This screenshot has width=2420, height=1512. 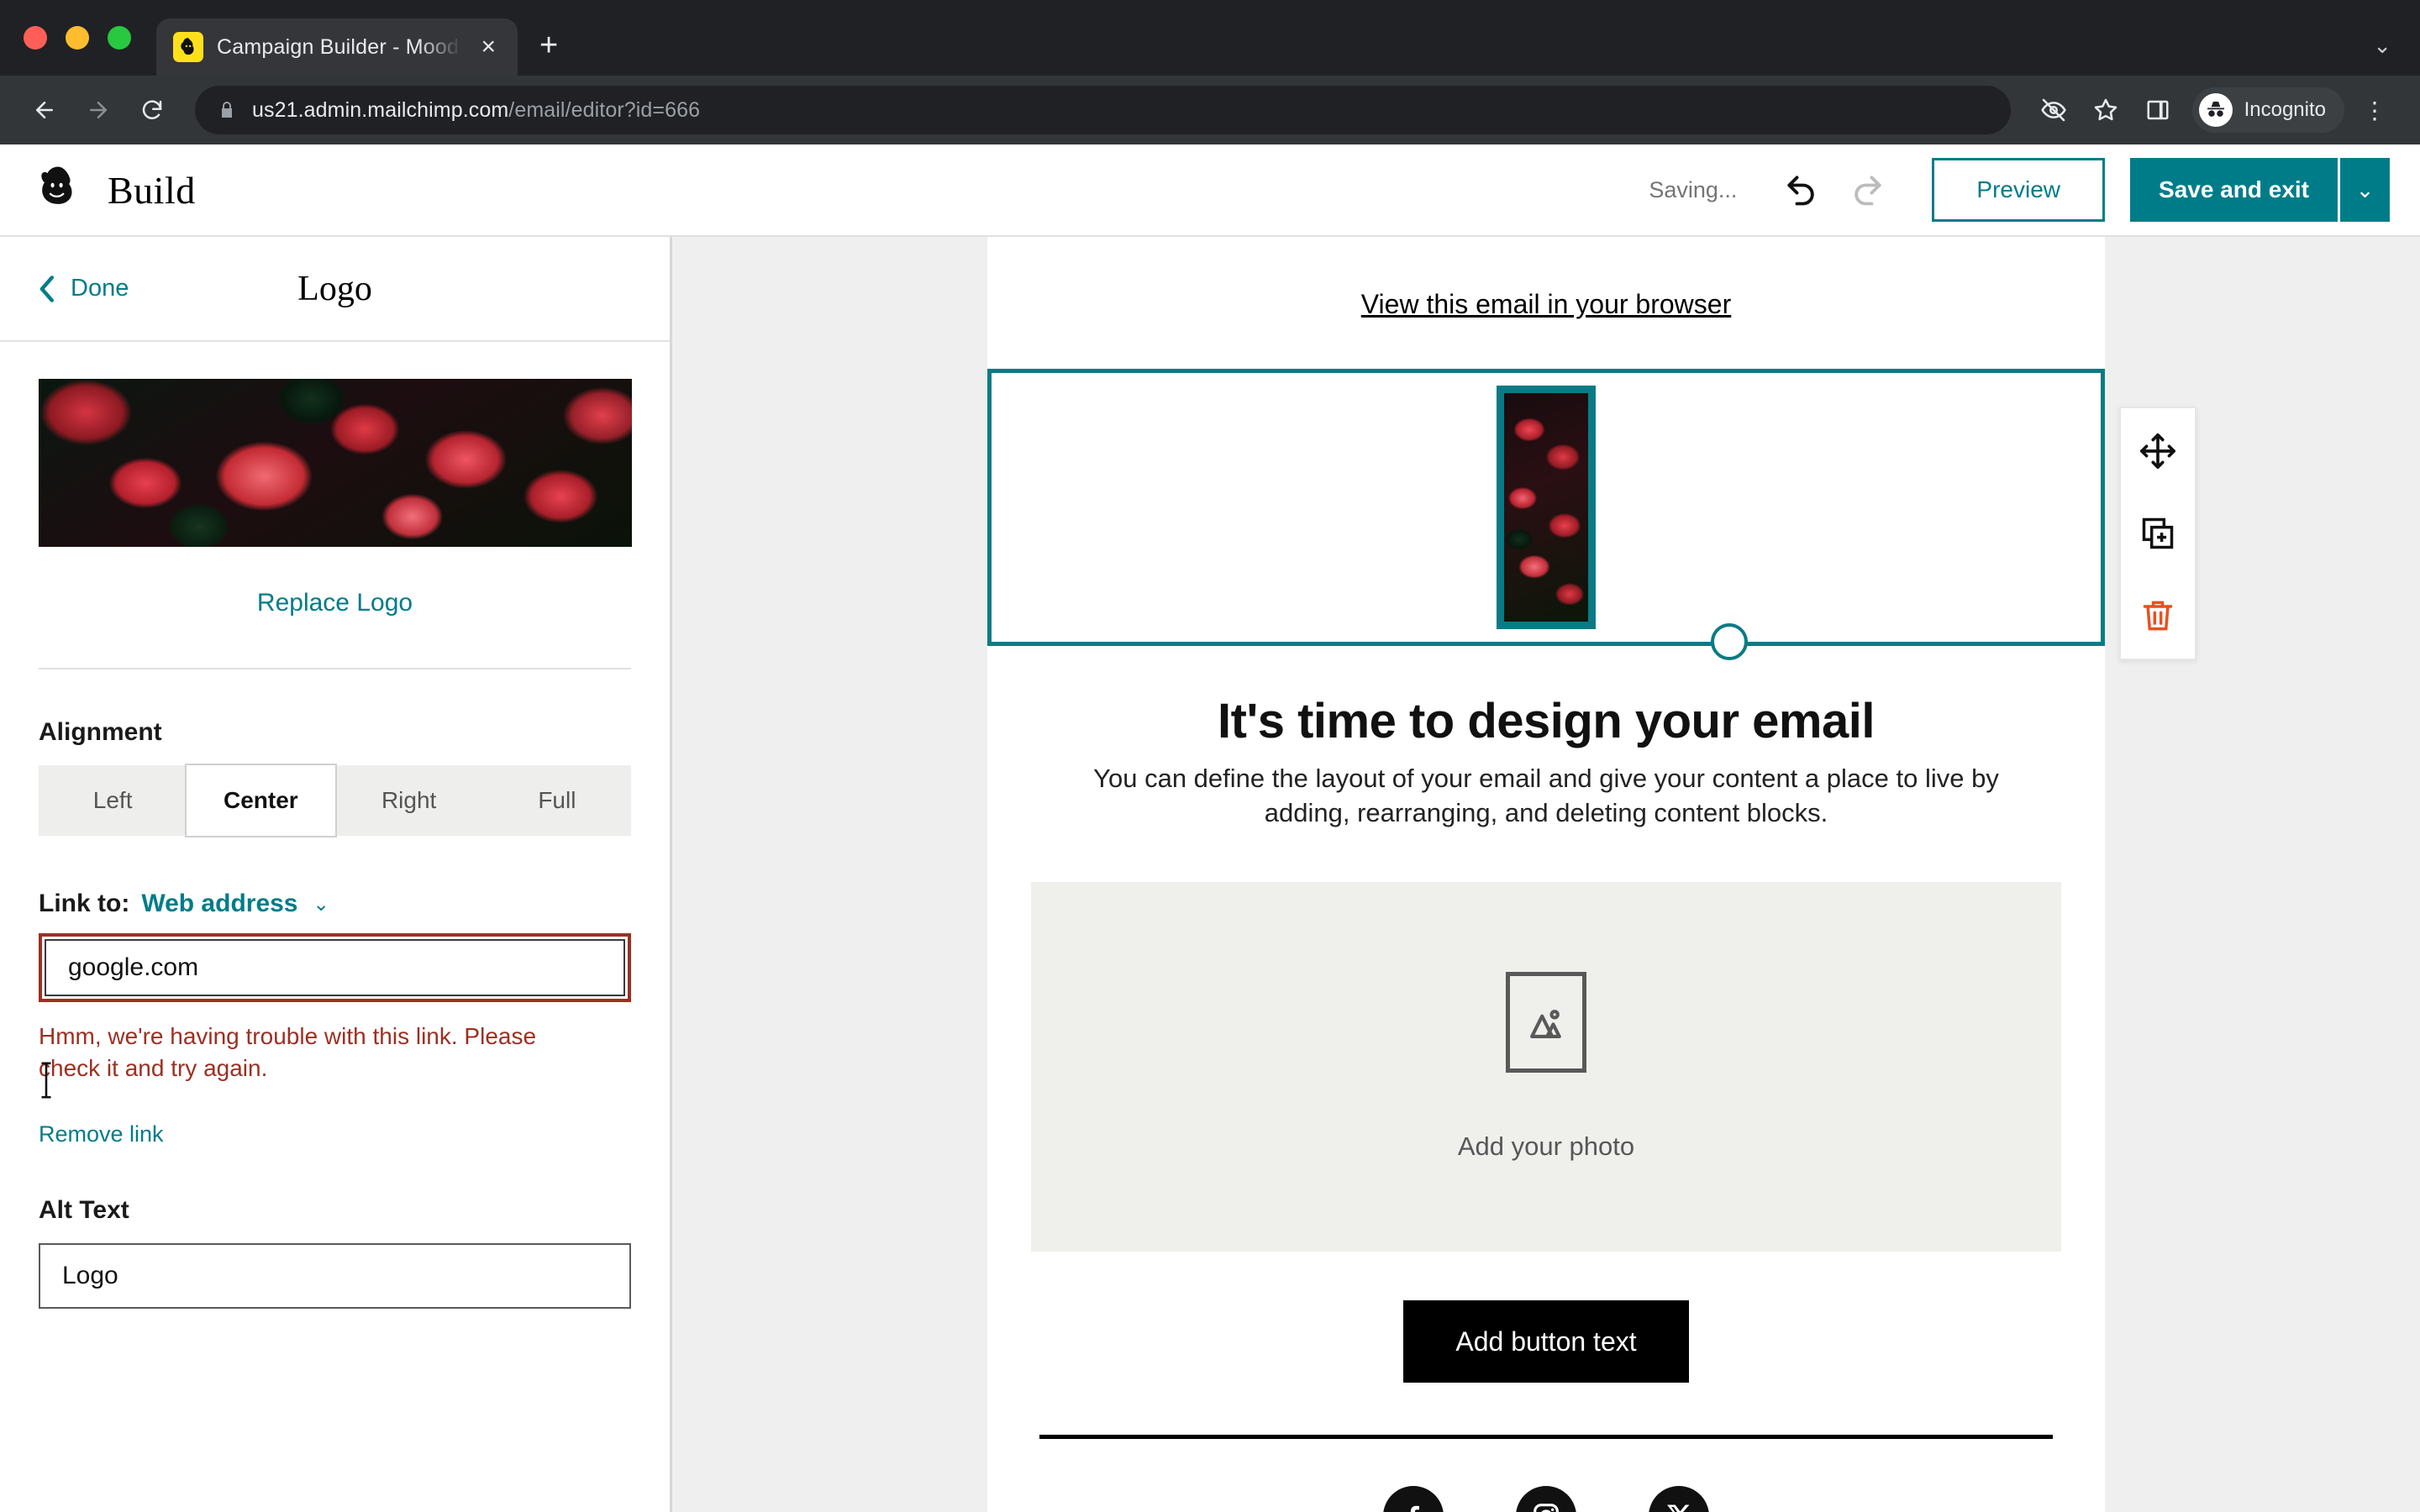 What do you see at coordinates (409, 800) in the screenshot?
I see `alignment-option-right: Right` at bounding box center [409, 800].